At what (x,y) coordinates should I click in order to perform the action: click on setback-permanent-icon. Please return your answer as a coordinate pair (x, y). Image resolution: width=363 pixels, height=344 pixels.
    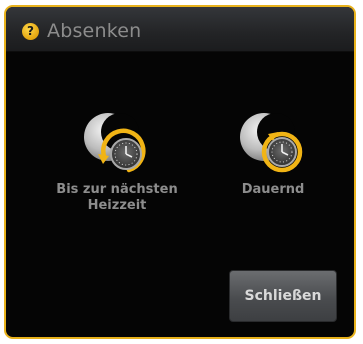
    Looking at the image, I should click on (271, 143).